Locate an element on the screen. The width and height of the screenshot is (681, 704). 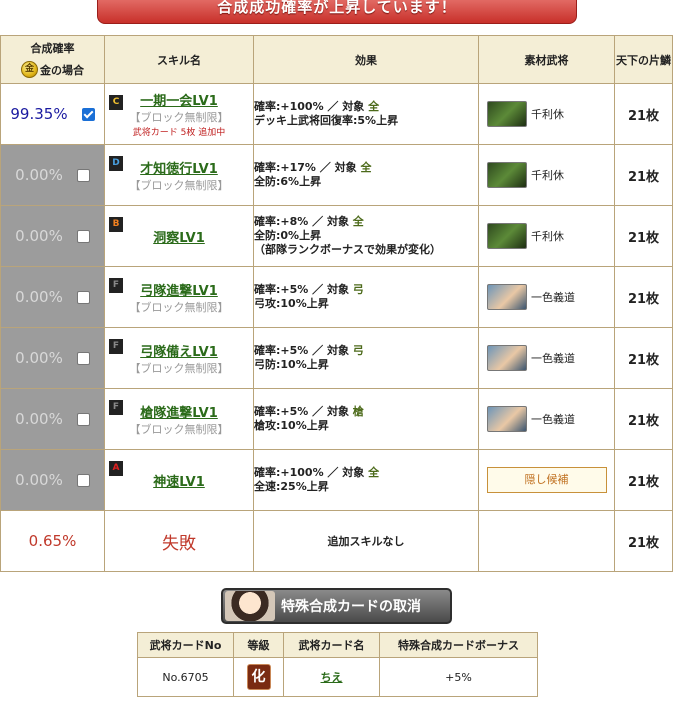
header-rate: 合成確率 金 金の場合 is located at coordinates (52, 59).